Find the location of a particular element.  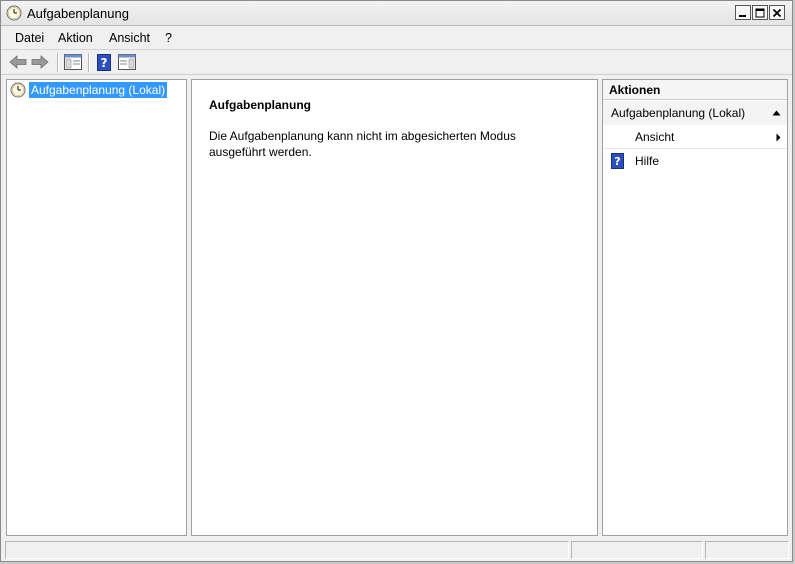

show-hide-action-pane-button is located at coordinates (127, 62).